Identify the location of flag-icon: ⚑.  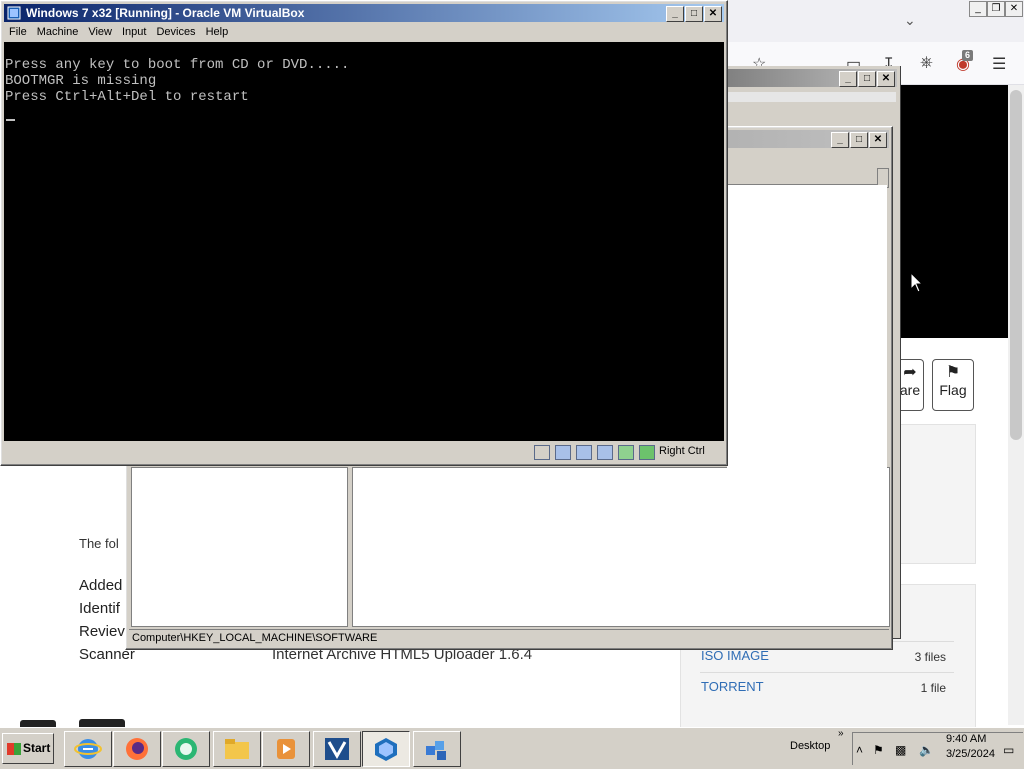
(953, 372).